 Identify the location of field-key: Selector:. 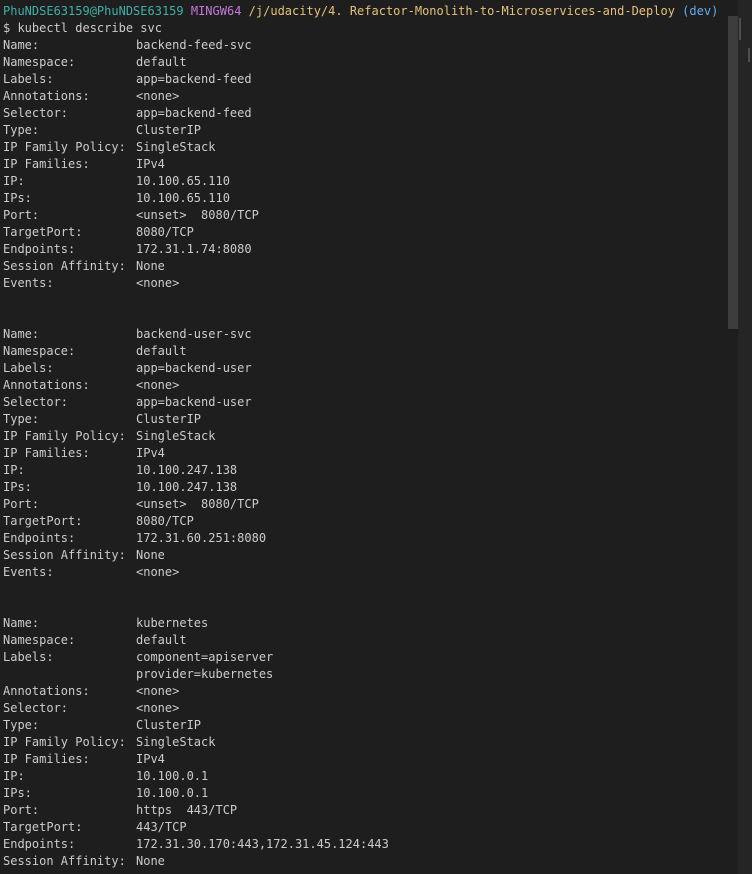
(36, 402).